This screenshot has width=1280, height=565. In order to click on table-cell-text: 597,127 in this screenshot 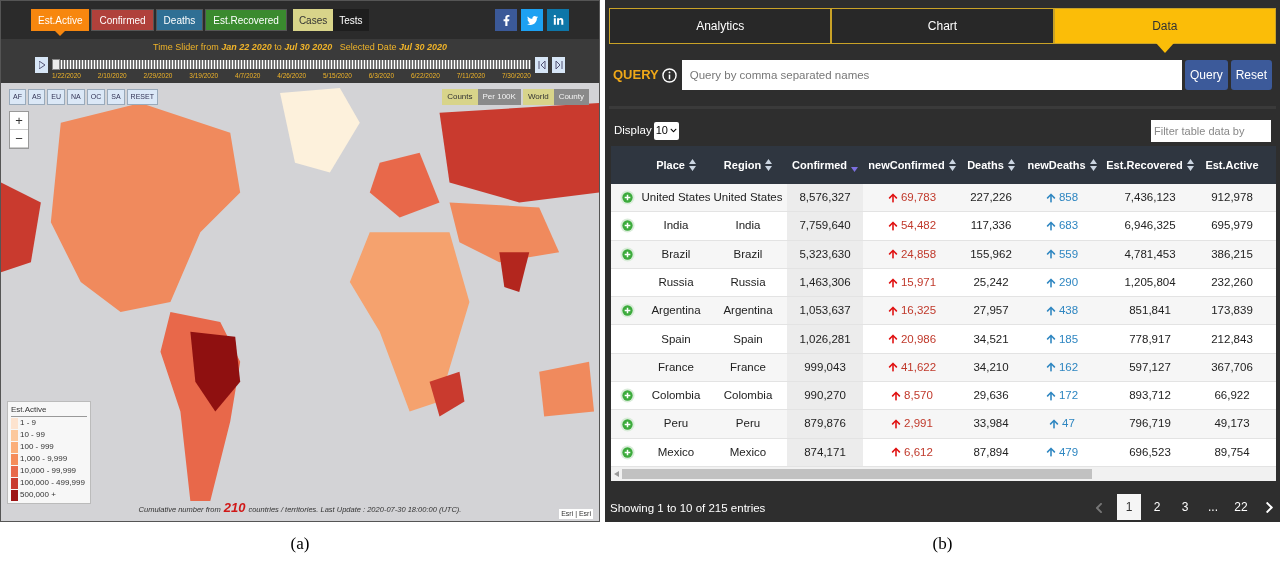, I will do `click(1150, 367)`.